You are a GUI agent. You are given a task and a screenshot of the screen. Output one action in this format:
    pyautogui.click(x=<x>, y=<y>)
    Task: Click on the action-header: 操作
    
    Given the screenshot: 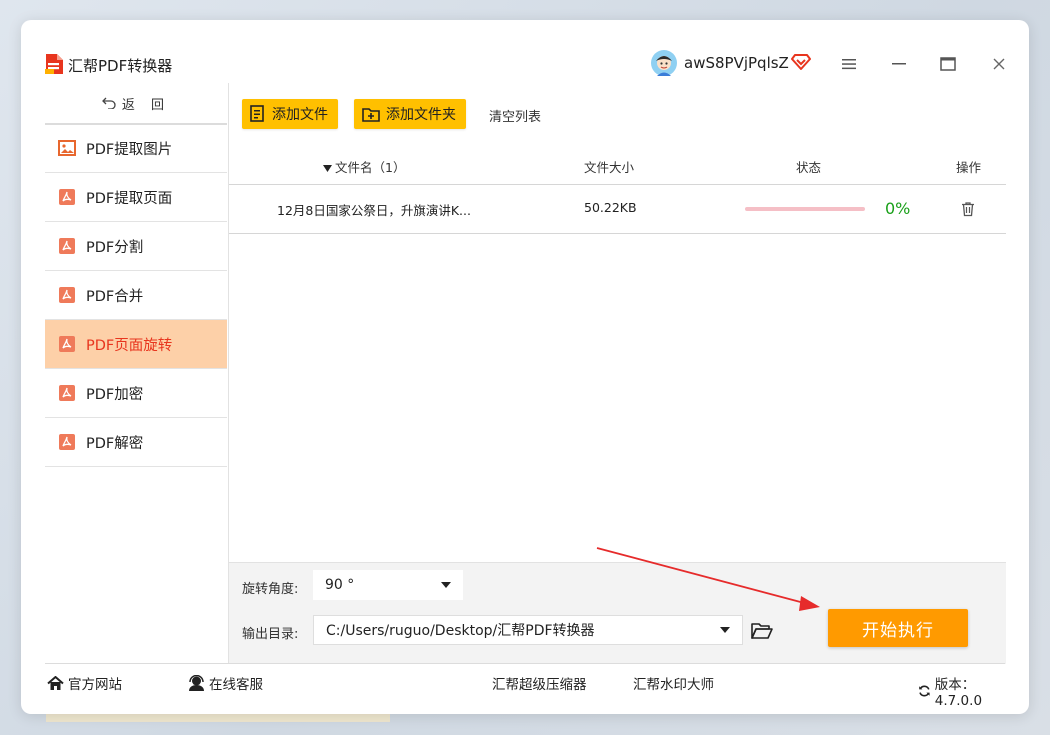 What is the action you would take?
    pyautogui.click(x=969, y=167)
    